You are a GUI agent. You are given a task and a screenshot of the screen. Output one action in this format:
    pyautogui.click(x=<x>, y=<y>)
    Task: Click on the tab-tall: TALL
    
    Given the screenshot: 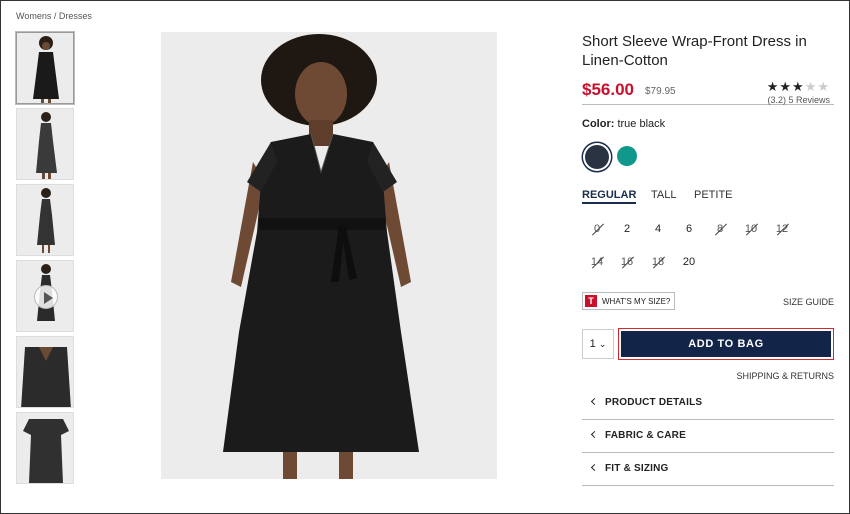 What is the action you would take?
    pyautogui.click(x=663, y=195)
    